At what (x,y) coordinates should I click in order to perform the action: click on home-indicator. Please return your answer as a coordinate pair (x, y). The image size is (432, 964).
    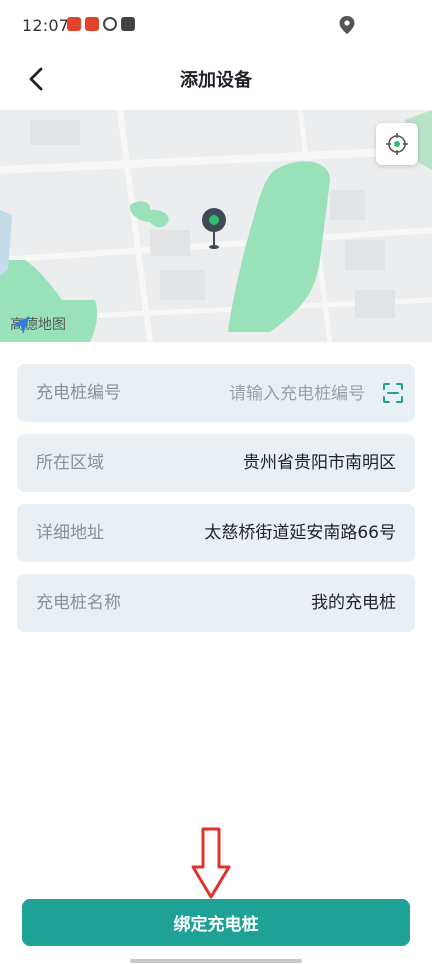
    Looking at the image, I should click on (216, 961).